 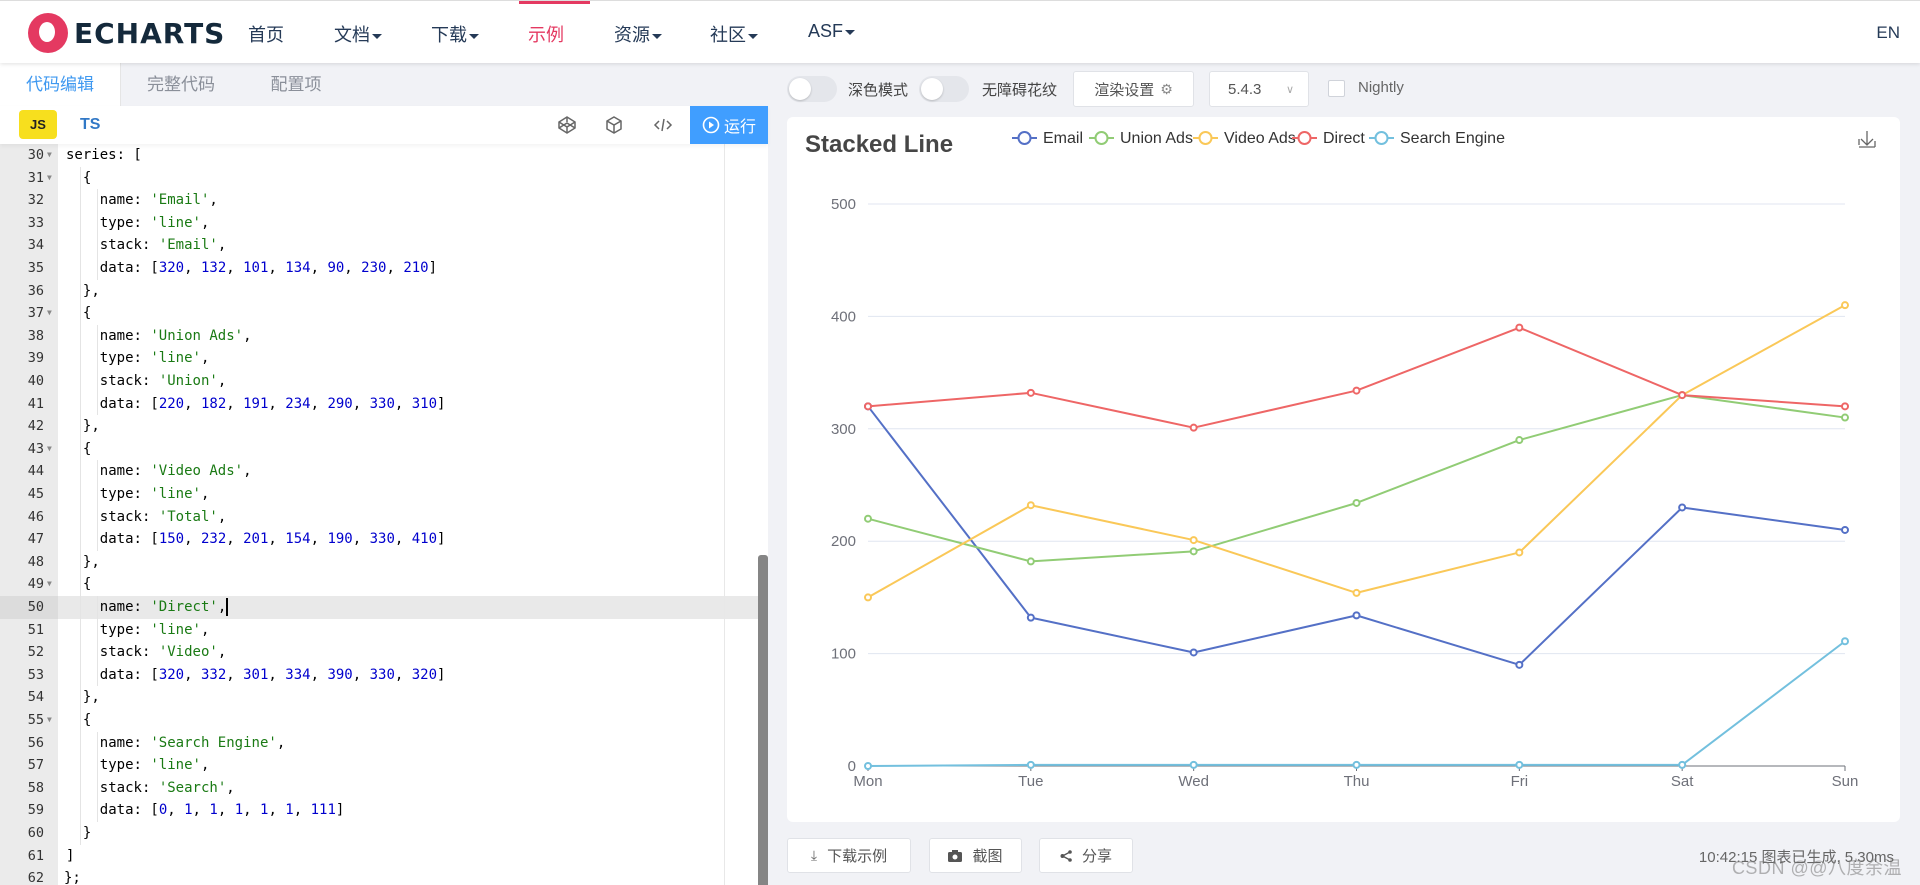 What do you see at coordinates (567, 125) in the screenshot?
I see `codepen-icon` at bounding box center [567, 125].